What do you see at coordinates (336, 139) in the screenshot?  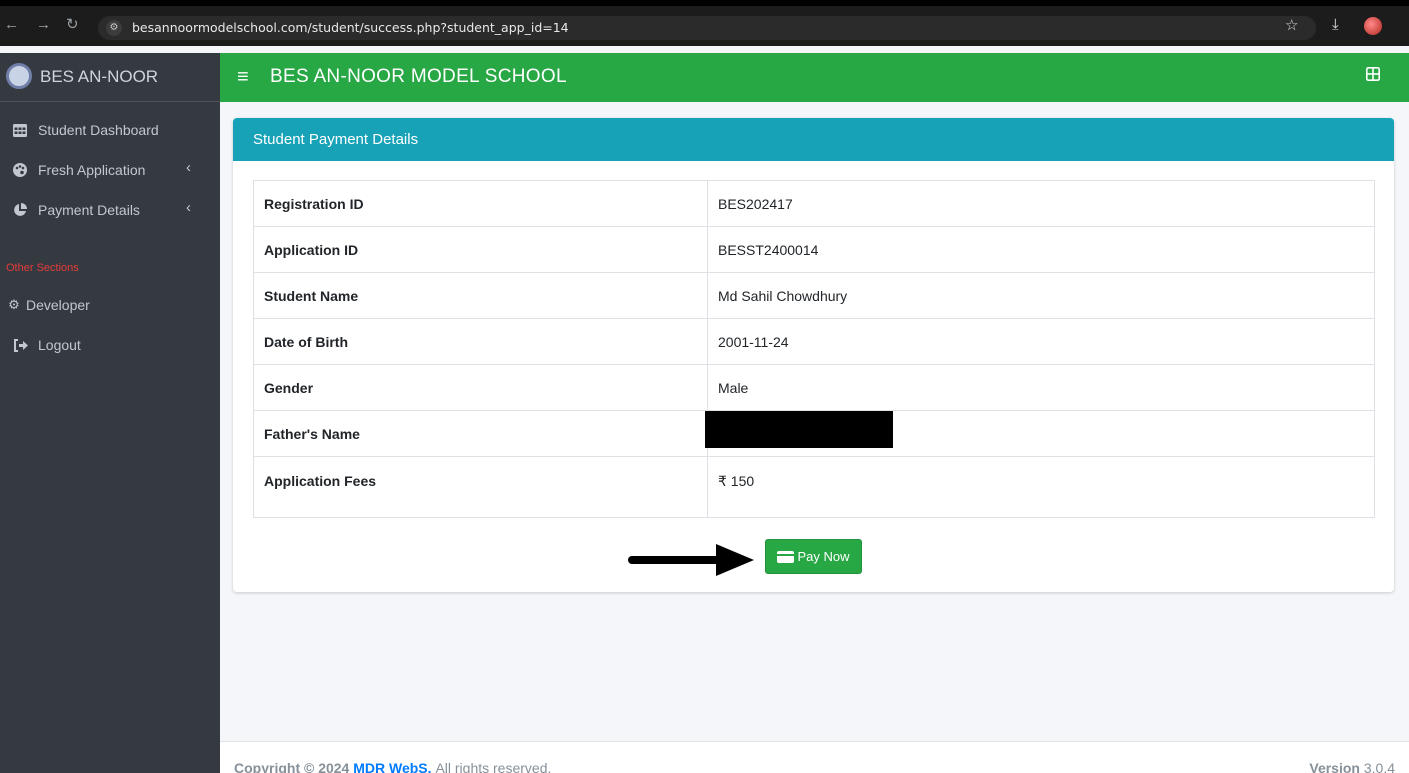 I see `card-title: Student Payment Details` at bounding box center [336, 139].